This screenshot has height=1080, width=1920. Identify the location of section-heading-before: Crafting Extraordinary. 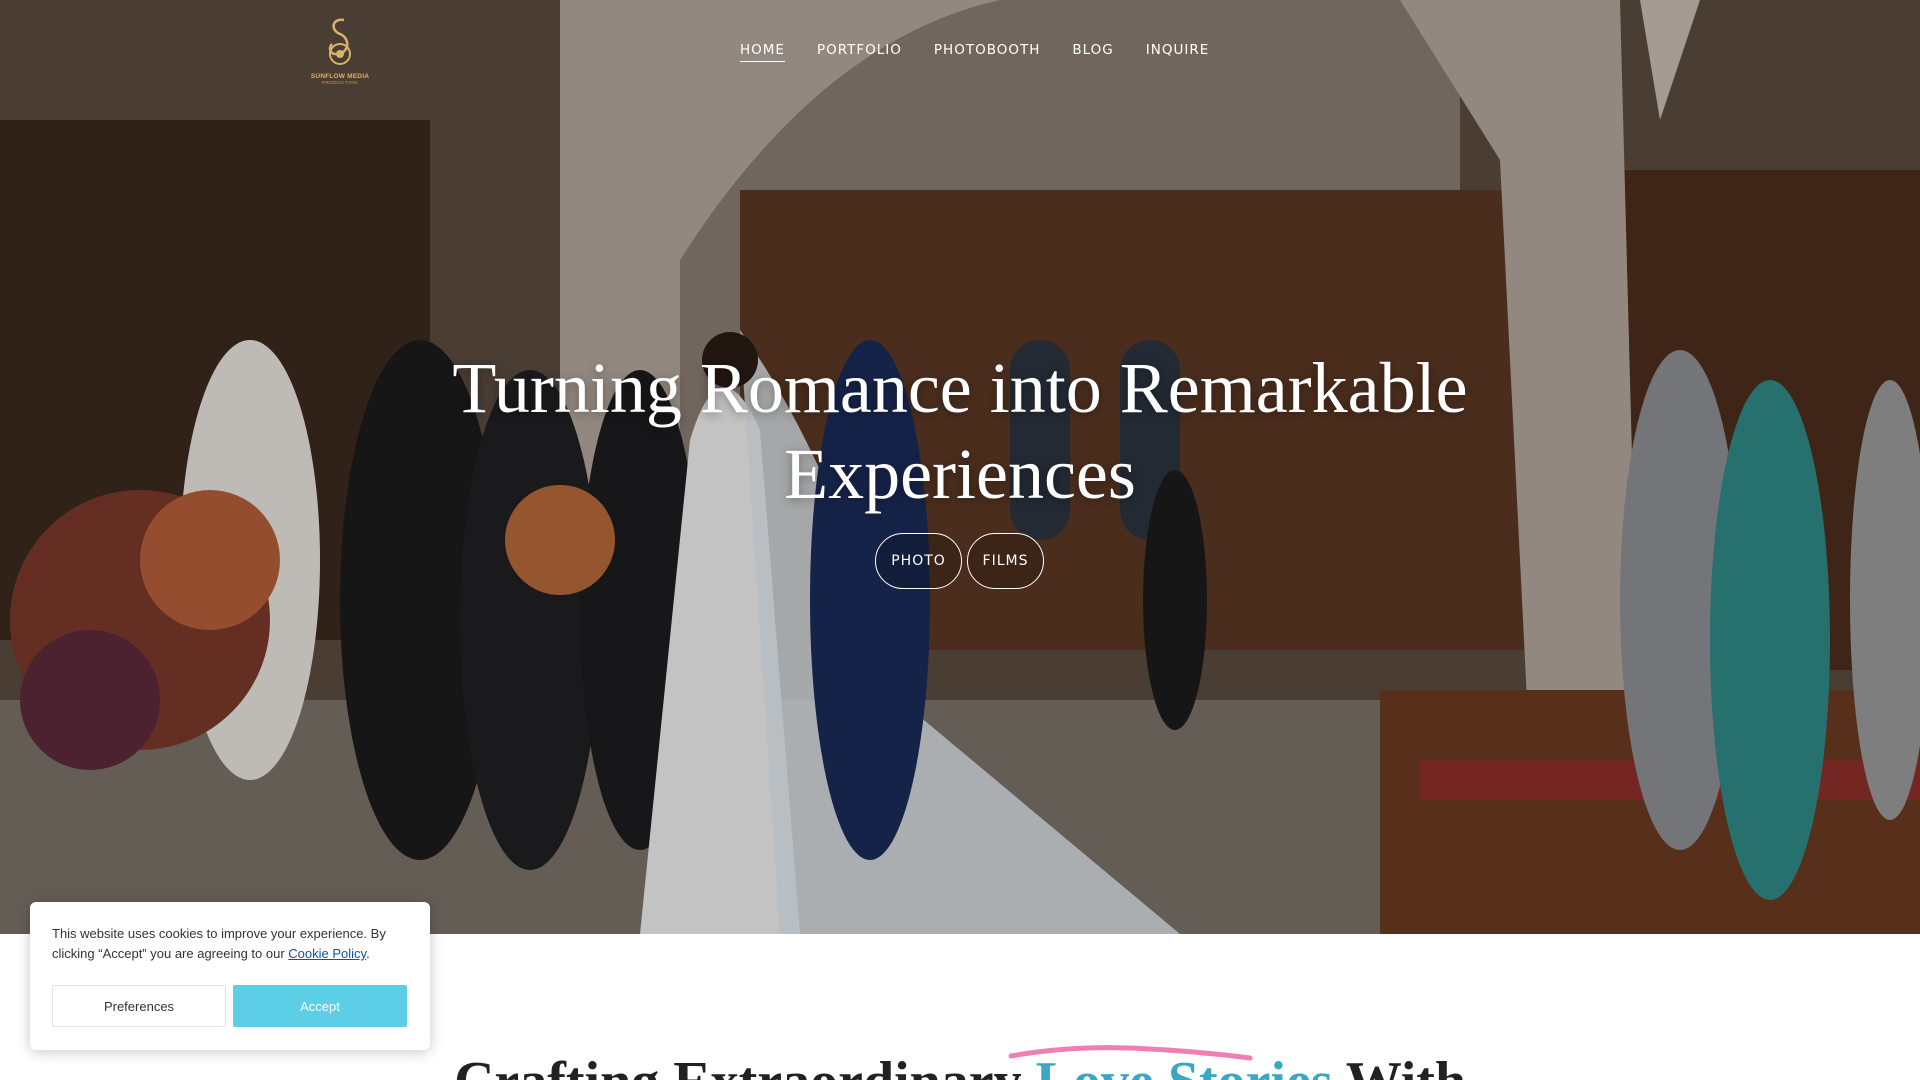
(745, 1065).